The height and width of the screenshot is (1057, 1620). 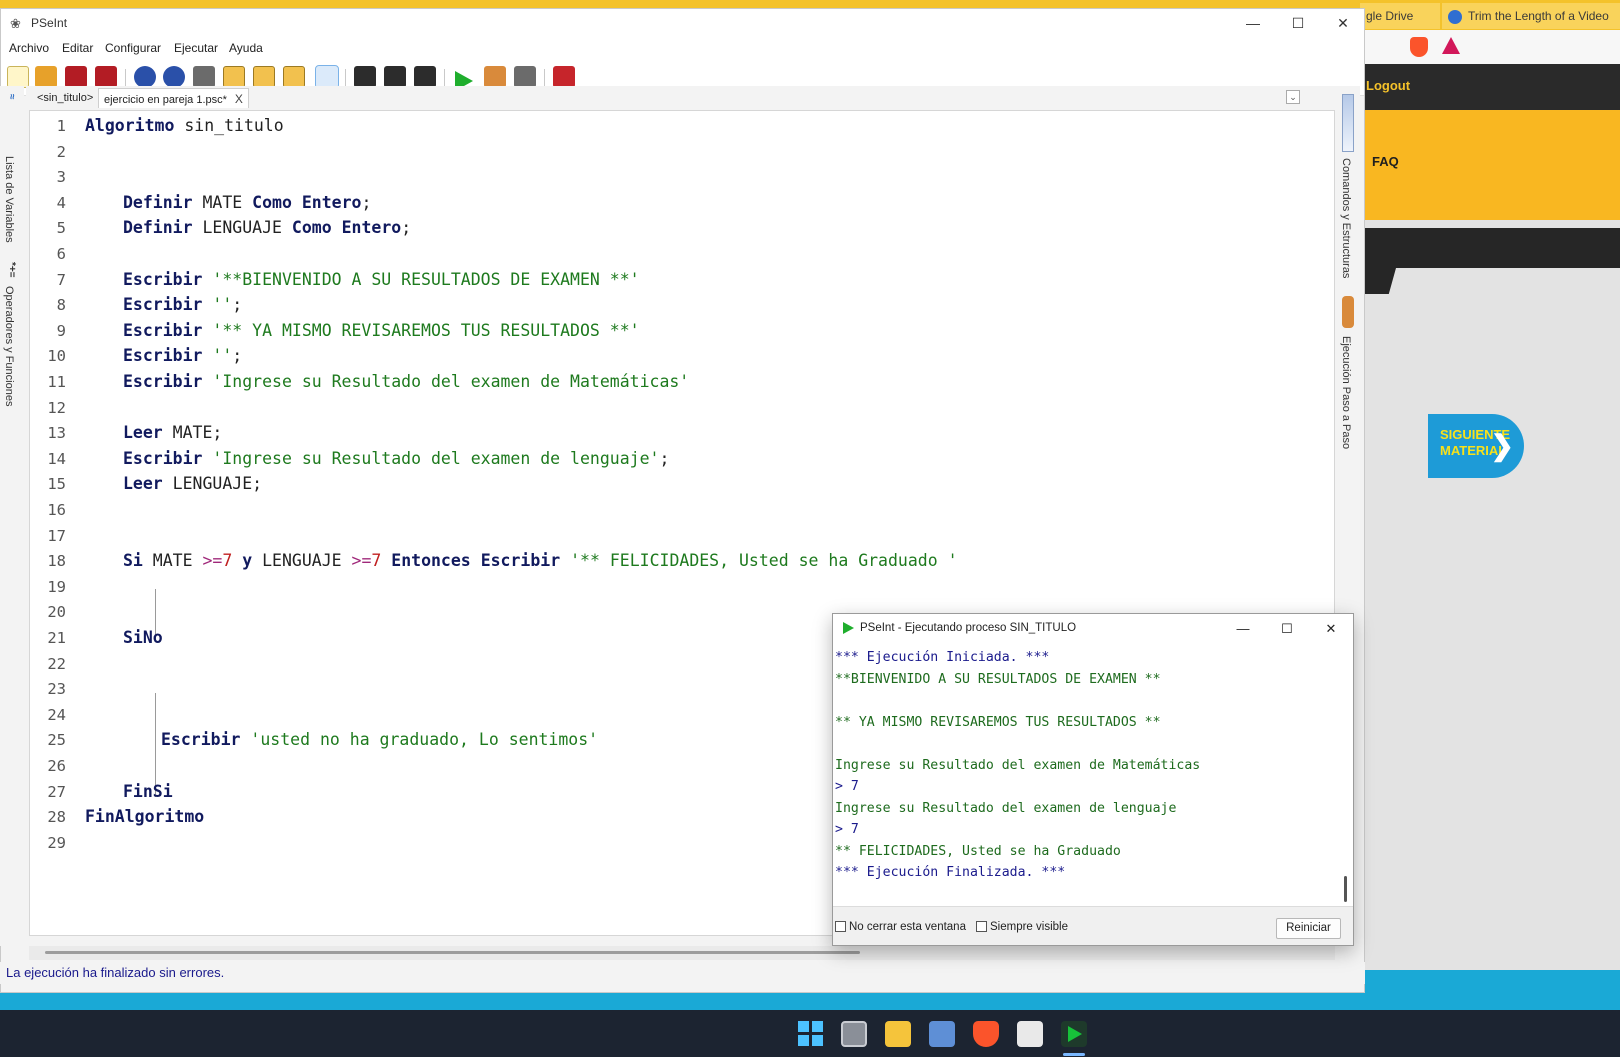 What do you see at coordinates (1346, 392) in the screenshot?
I see `step-by-step-tab: Ejecución Paso a Paso` at bounding box center [1346, 392].